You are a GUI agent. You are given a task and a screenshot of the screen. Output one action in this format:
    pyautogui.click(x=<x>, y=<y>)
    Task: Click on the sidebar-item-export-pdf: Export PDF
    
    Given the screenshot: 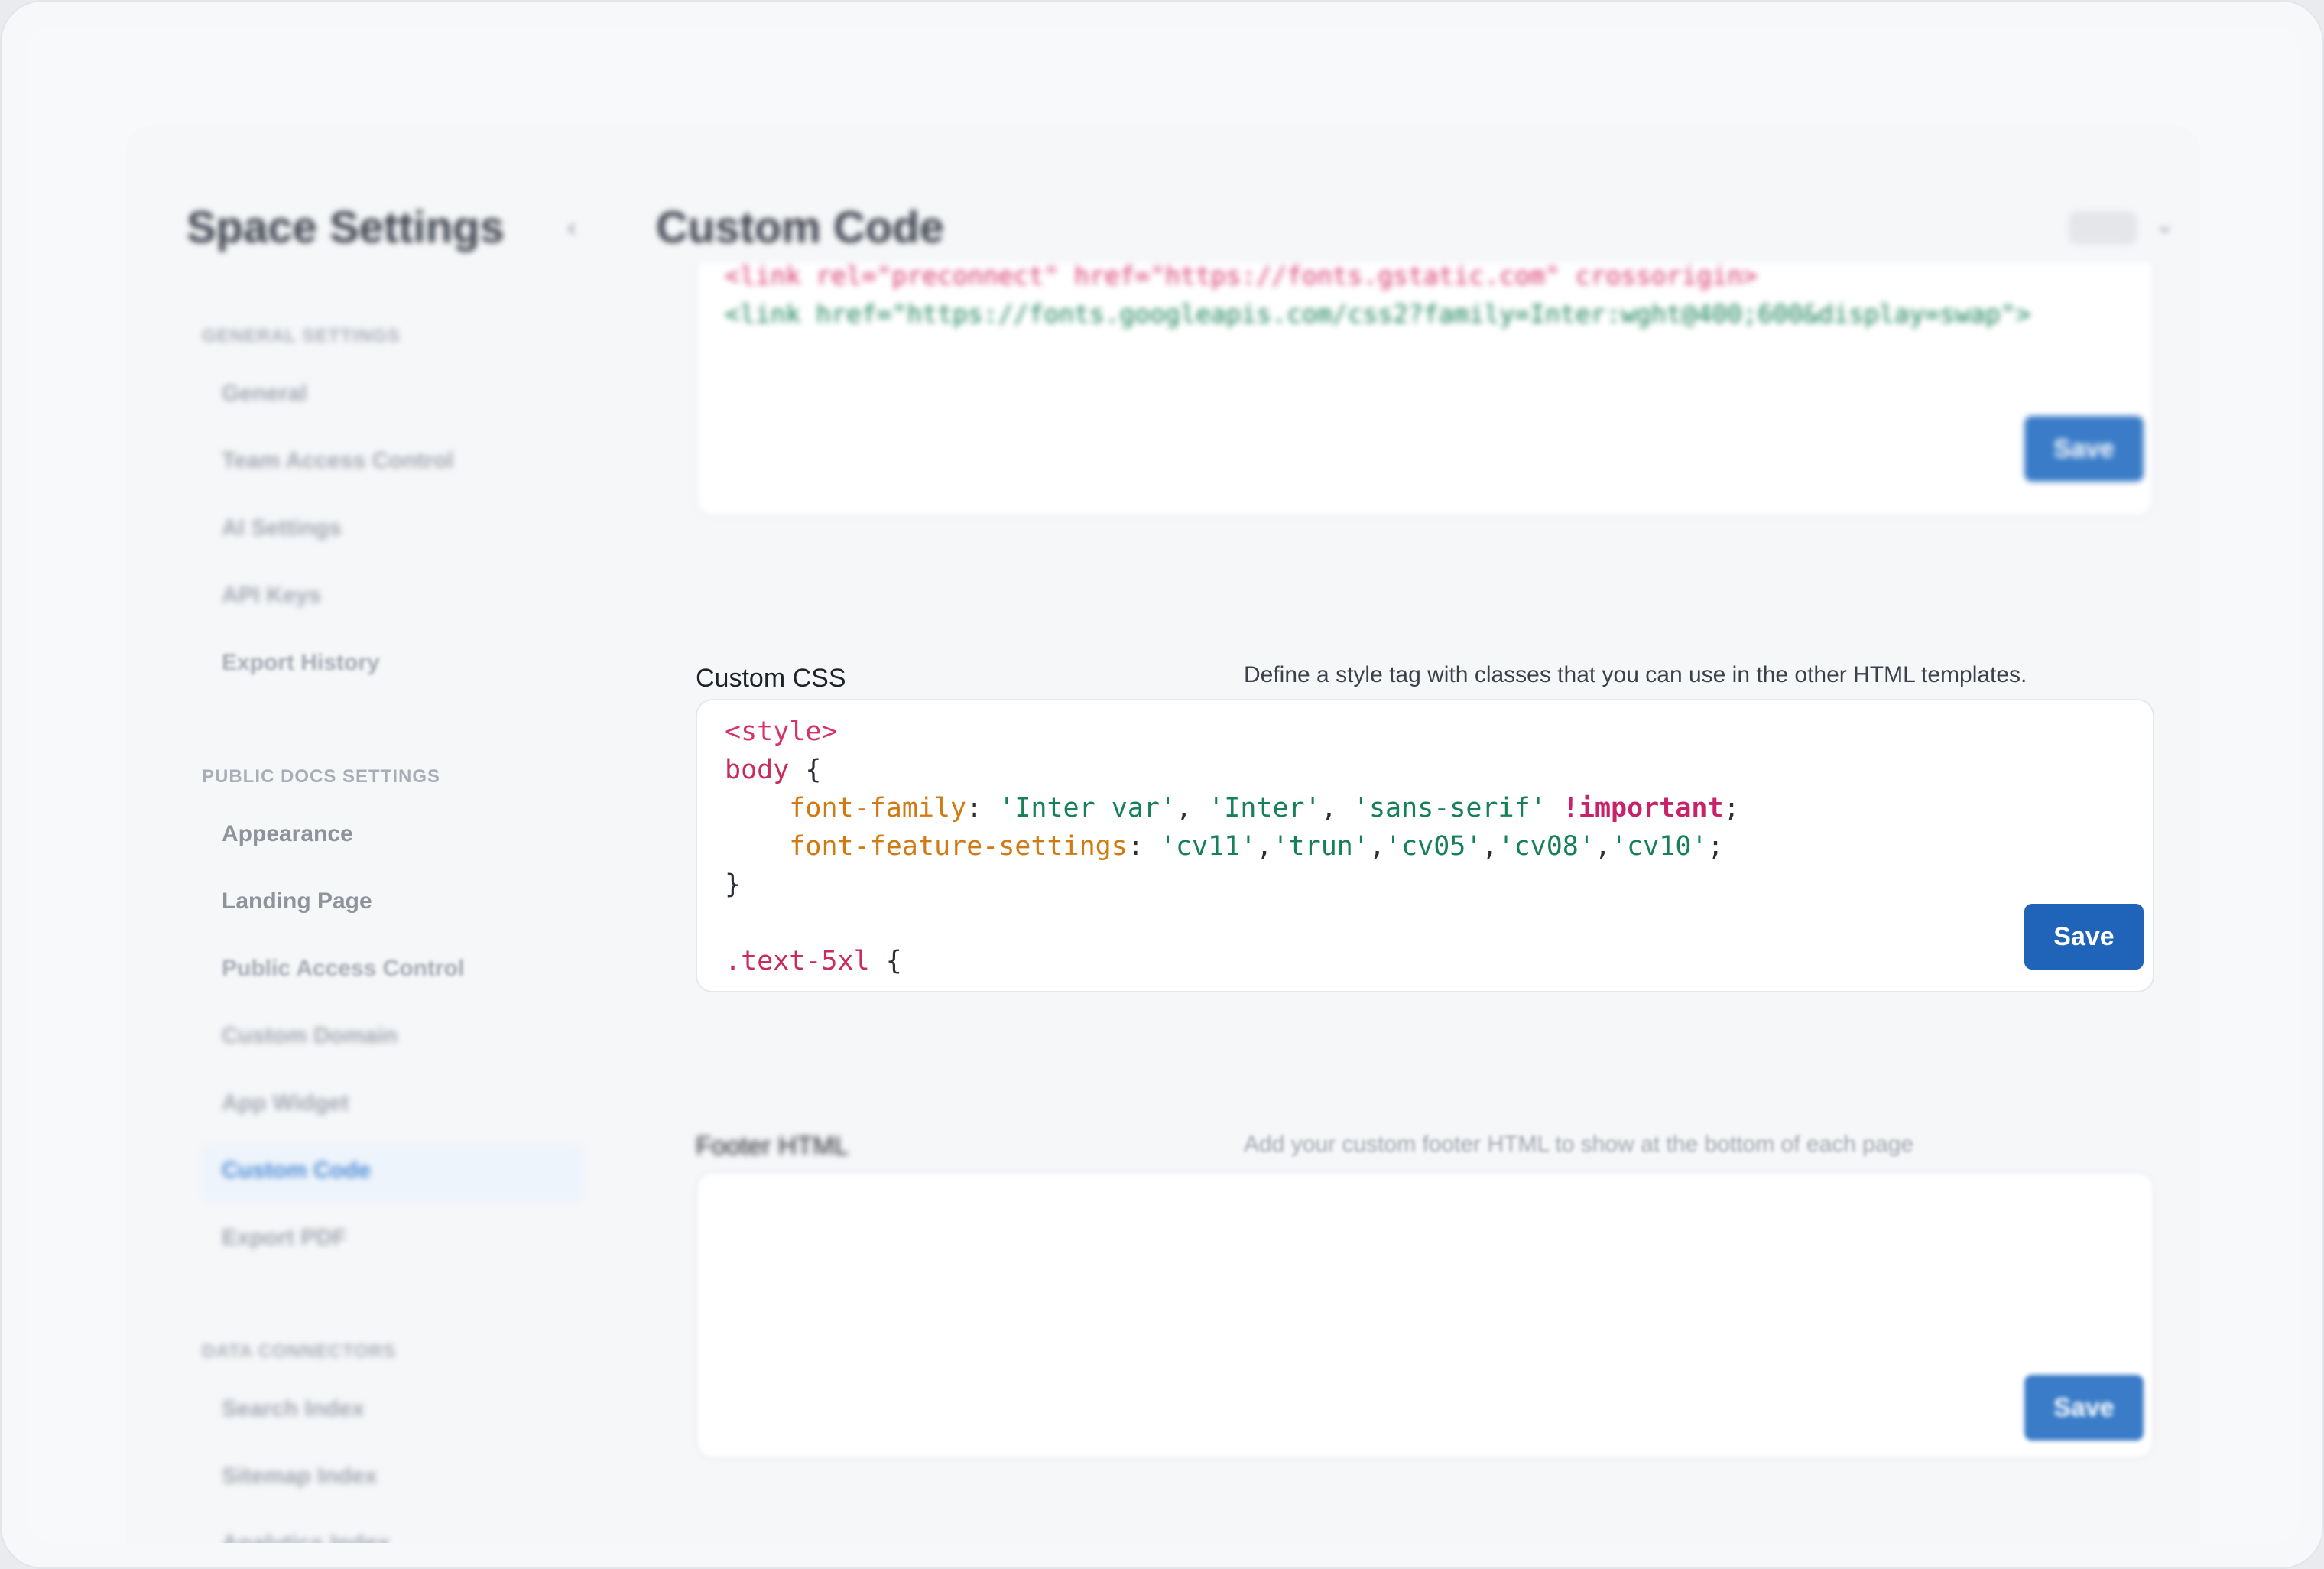 What is the action you would take?
    pyautogui.click(x=284, y=1238)
    